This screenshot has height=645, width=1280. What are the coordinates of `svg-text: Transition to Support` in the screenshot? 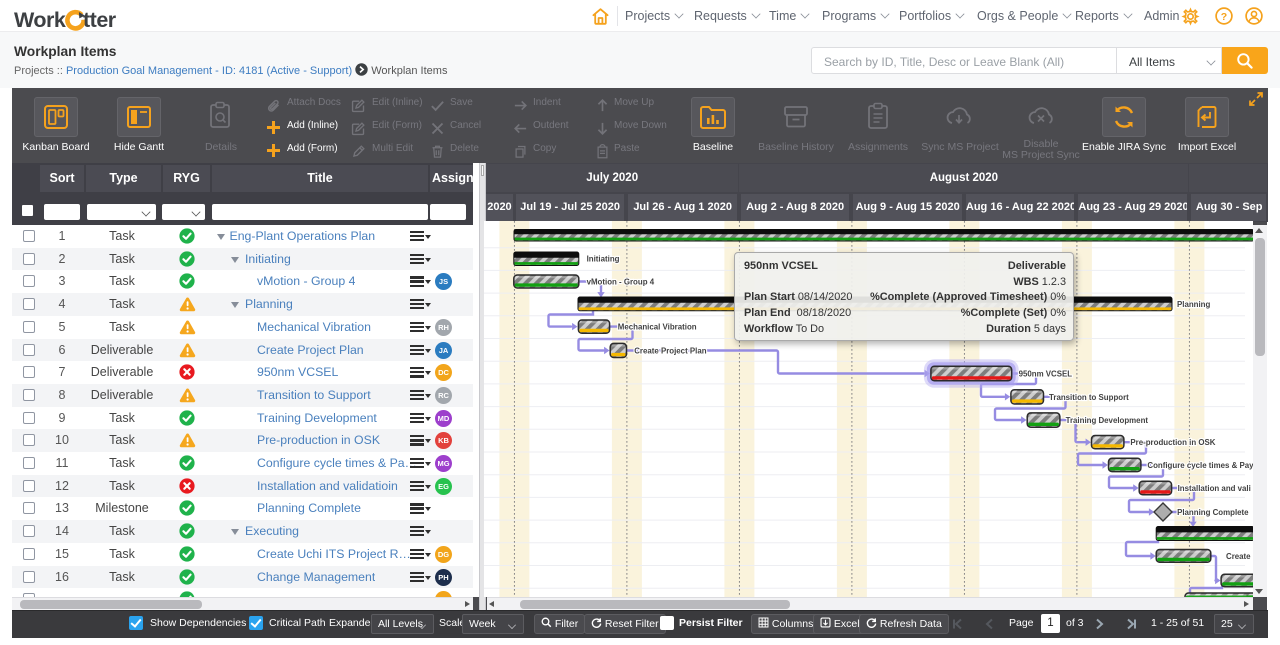 It's located at (1089, 397).